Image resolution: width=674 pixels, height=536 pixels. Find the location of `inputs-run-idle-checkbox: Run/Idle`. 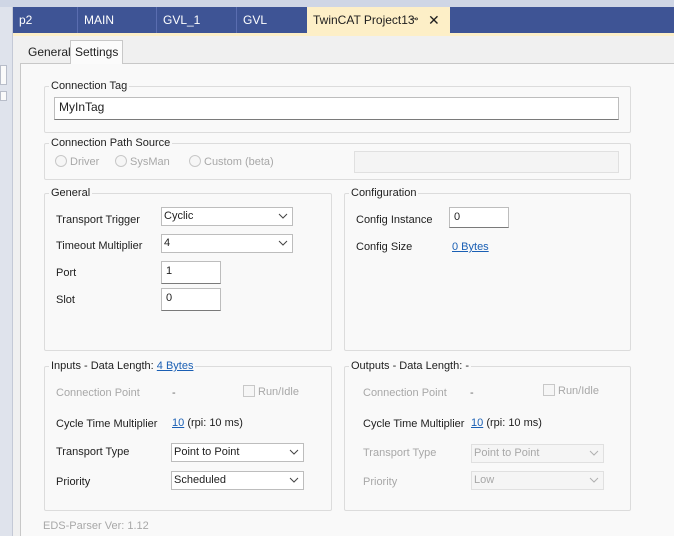

inputs-run-idle-checkbox: Run/Idle is located at coordinates (271, 392).